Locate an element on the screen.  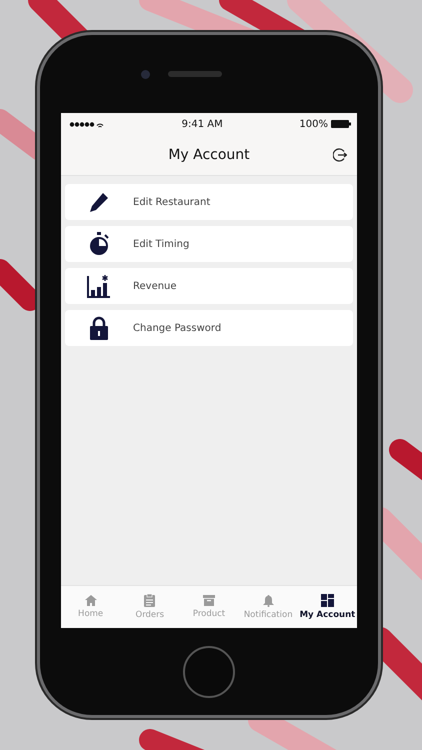
menu-item: Change Password is located at coordinates (209, 328).